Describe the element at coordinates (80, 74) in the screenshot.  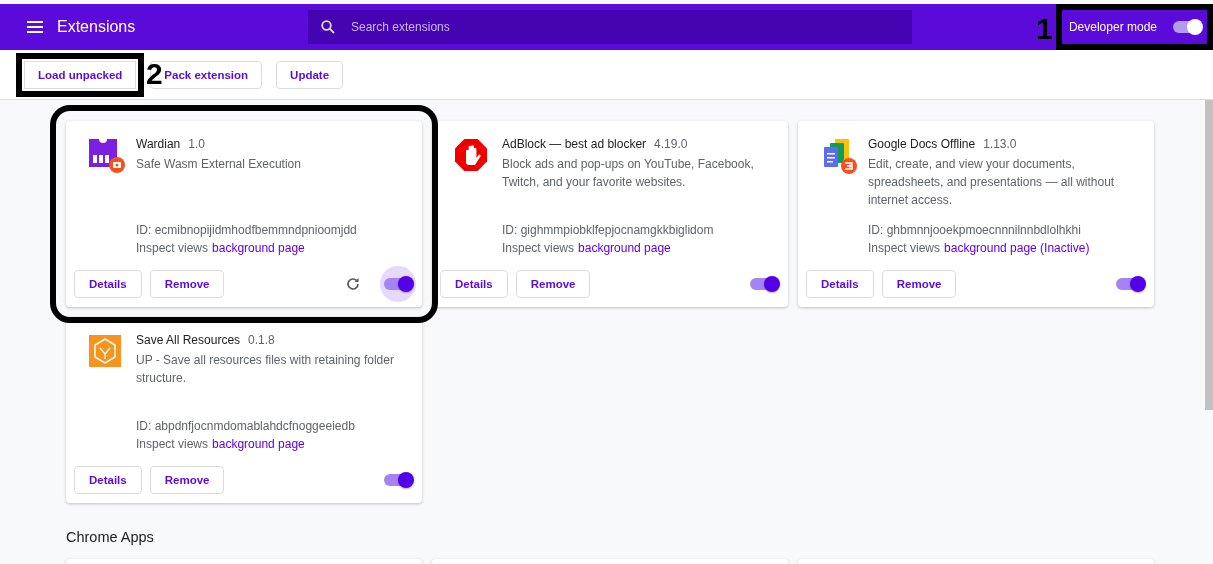
I see `toolbar-button: Load unpacked` at that location.